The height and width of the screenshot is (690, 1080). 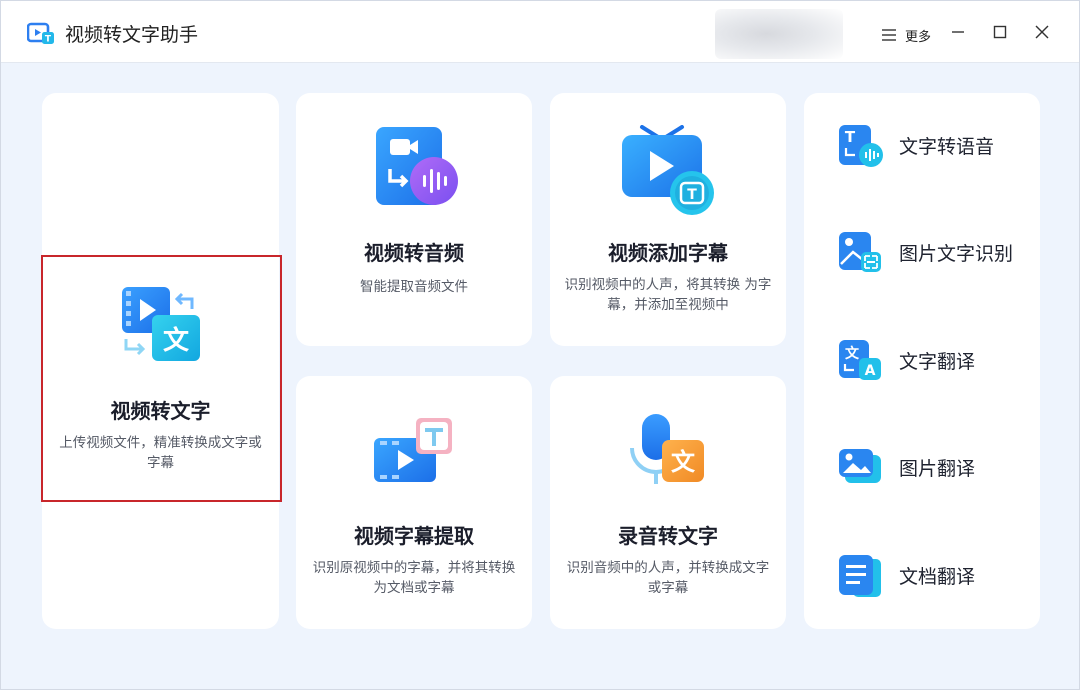 I want to click on side-item-image-translate: 图片翻译, so click(x=937, y=467).